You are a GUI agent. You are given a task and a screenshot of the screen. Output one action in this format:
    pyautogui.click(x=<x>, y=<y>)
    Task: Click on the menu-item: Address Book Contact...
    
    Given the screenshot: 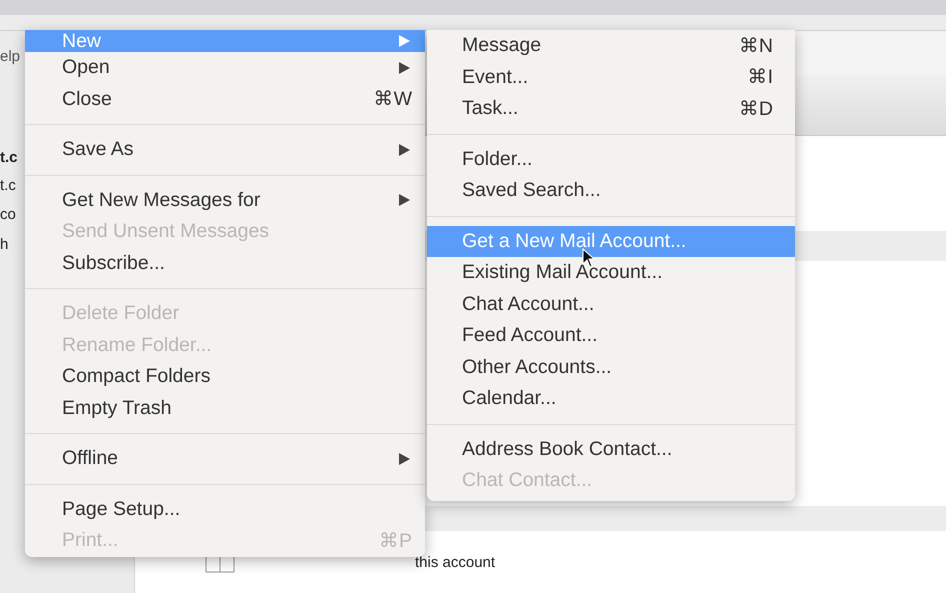 What is the action you would take?
    pyautogui.click(x=611, y=449)
    